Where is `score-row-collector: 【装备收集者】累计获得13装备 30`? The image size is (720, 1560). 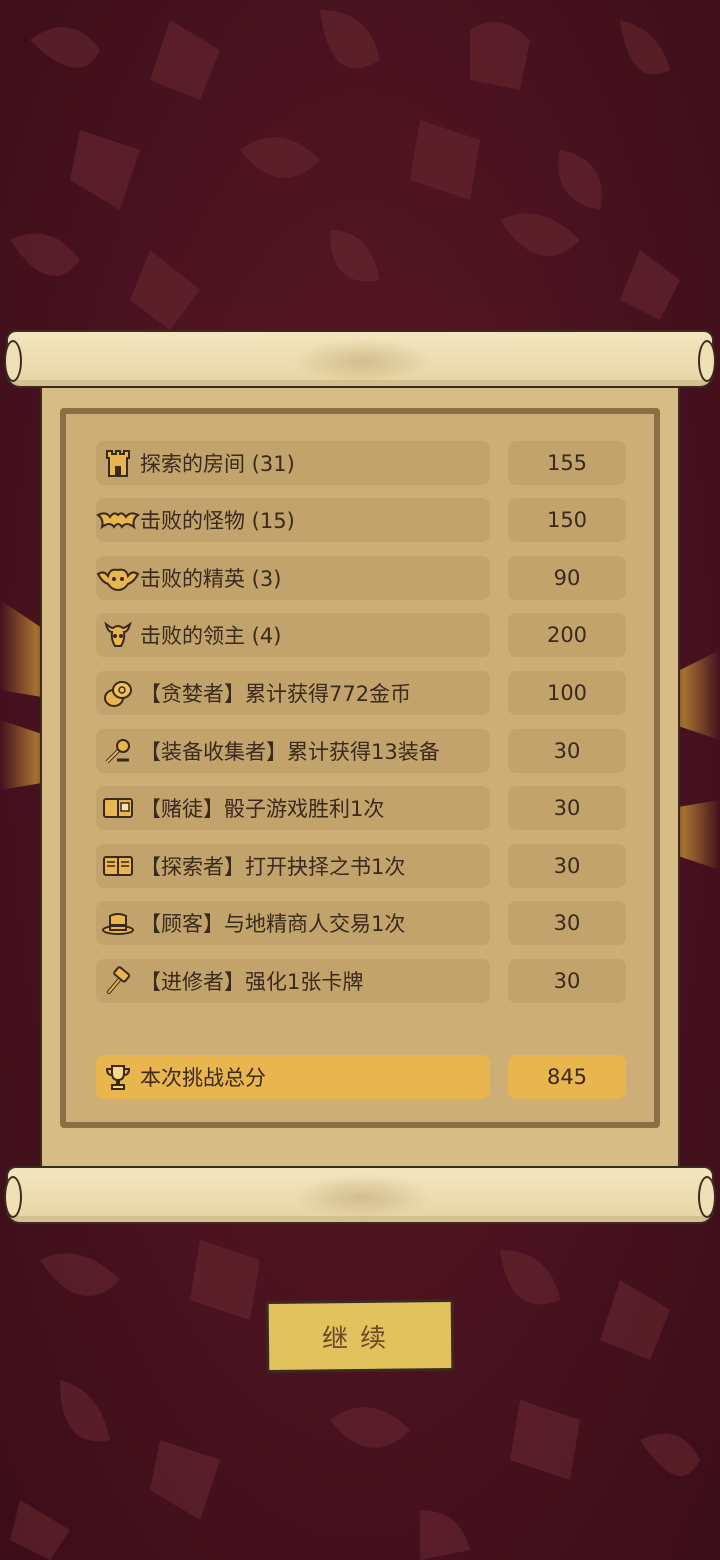 score-row-collector: 【装备收集者】累计获得13装备 30 is located at coordinates (362, 751).